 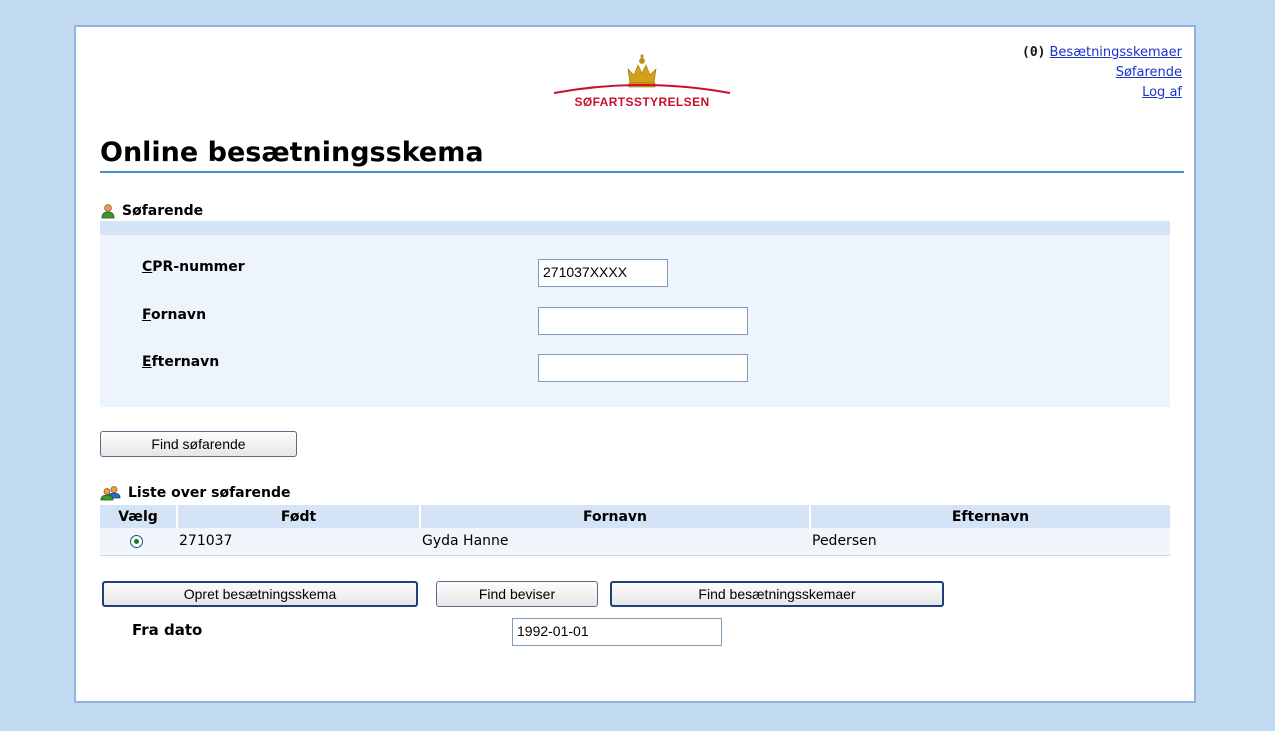 I want to click on results-section-heading: Liste over søfarende, so click(x=195, y=493).